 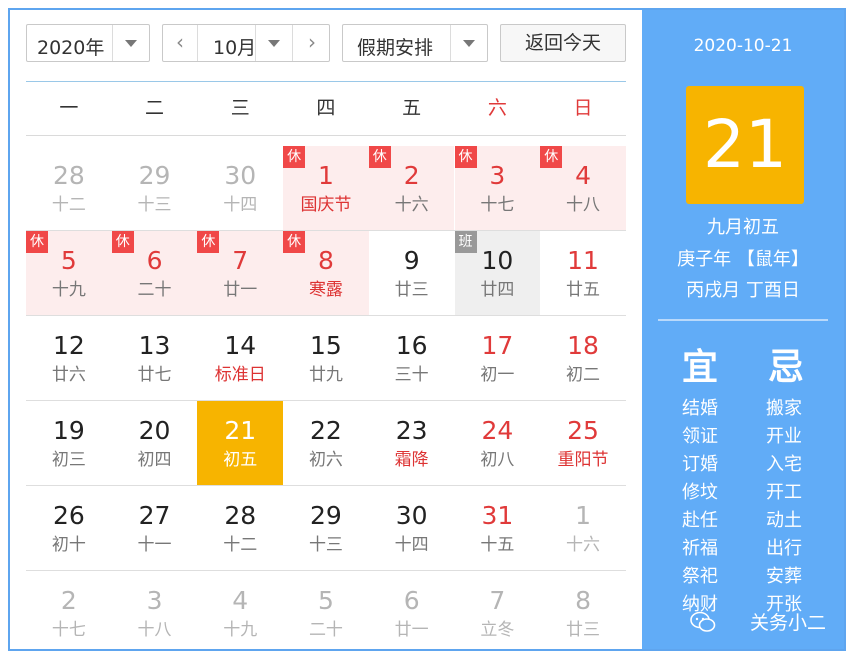 I want to click on day-cell: 21 初五, so click(x=240, y=443).